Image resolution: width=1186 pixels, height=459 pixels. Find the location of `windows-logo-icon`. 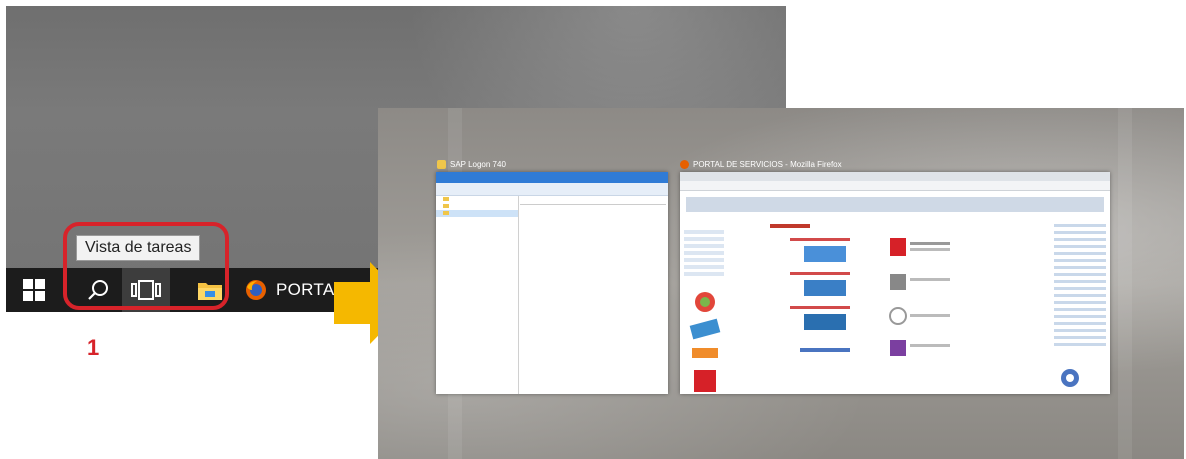

windows-logo-icon is located at coordinates (34, 290).